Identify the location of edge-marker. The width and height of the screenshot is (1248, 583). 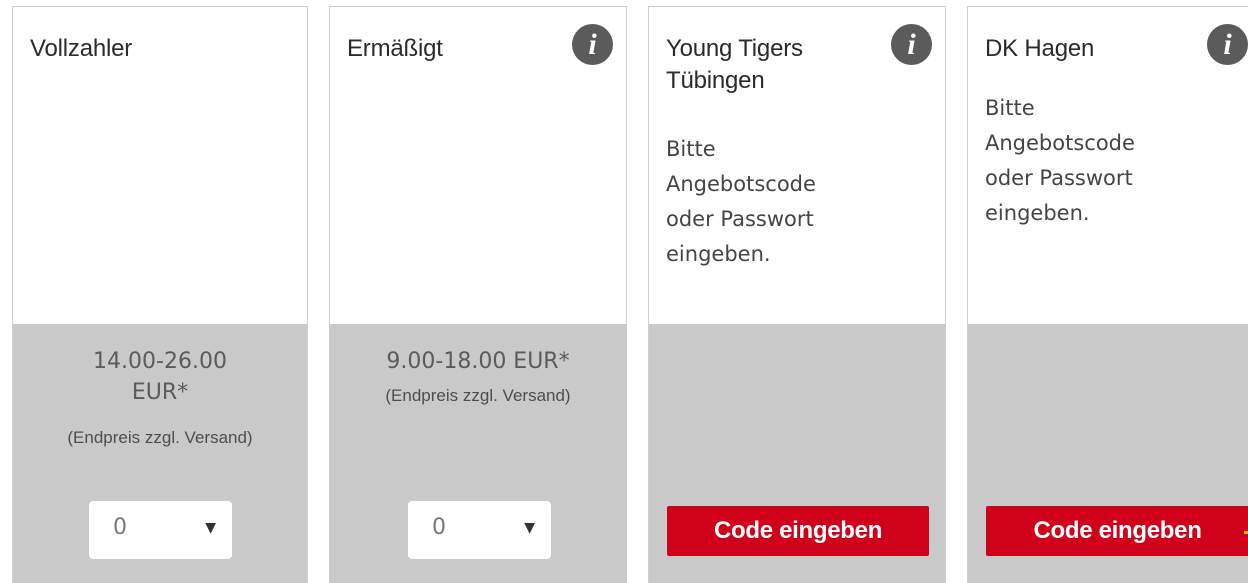
(1246, 532).